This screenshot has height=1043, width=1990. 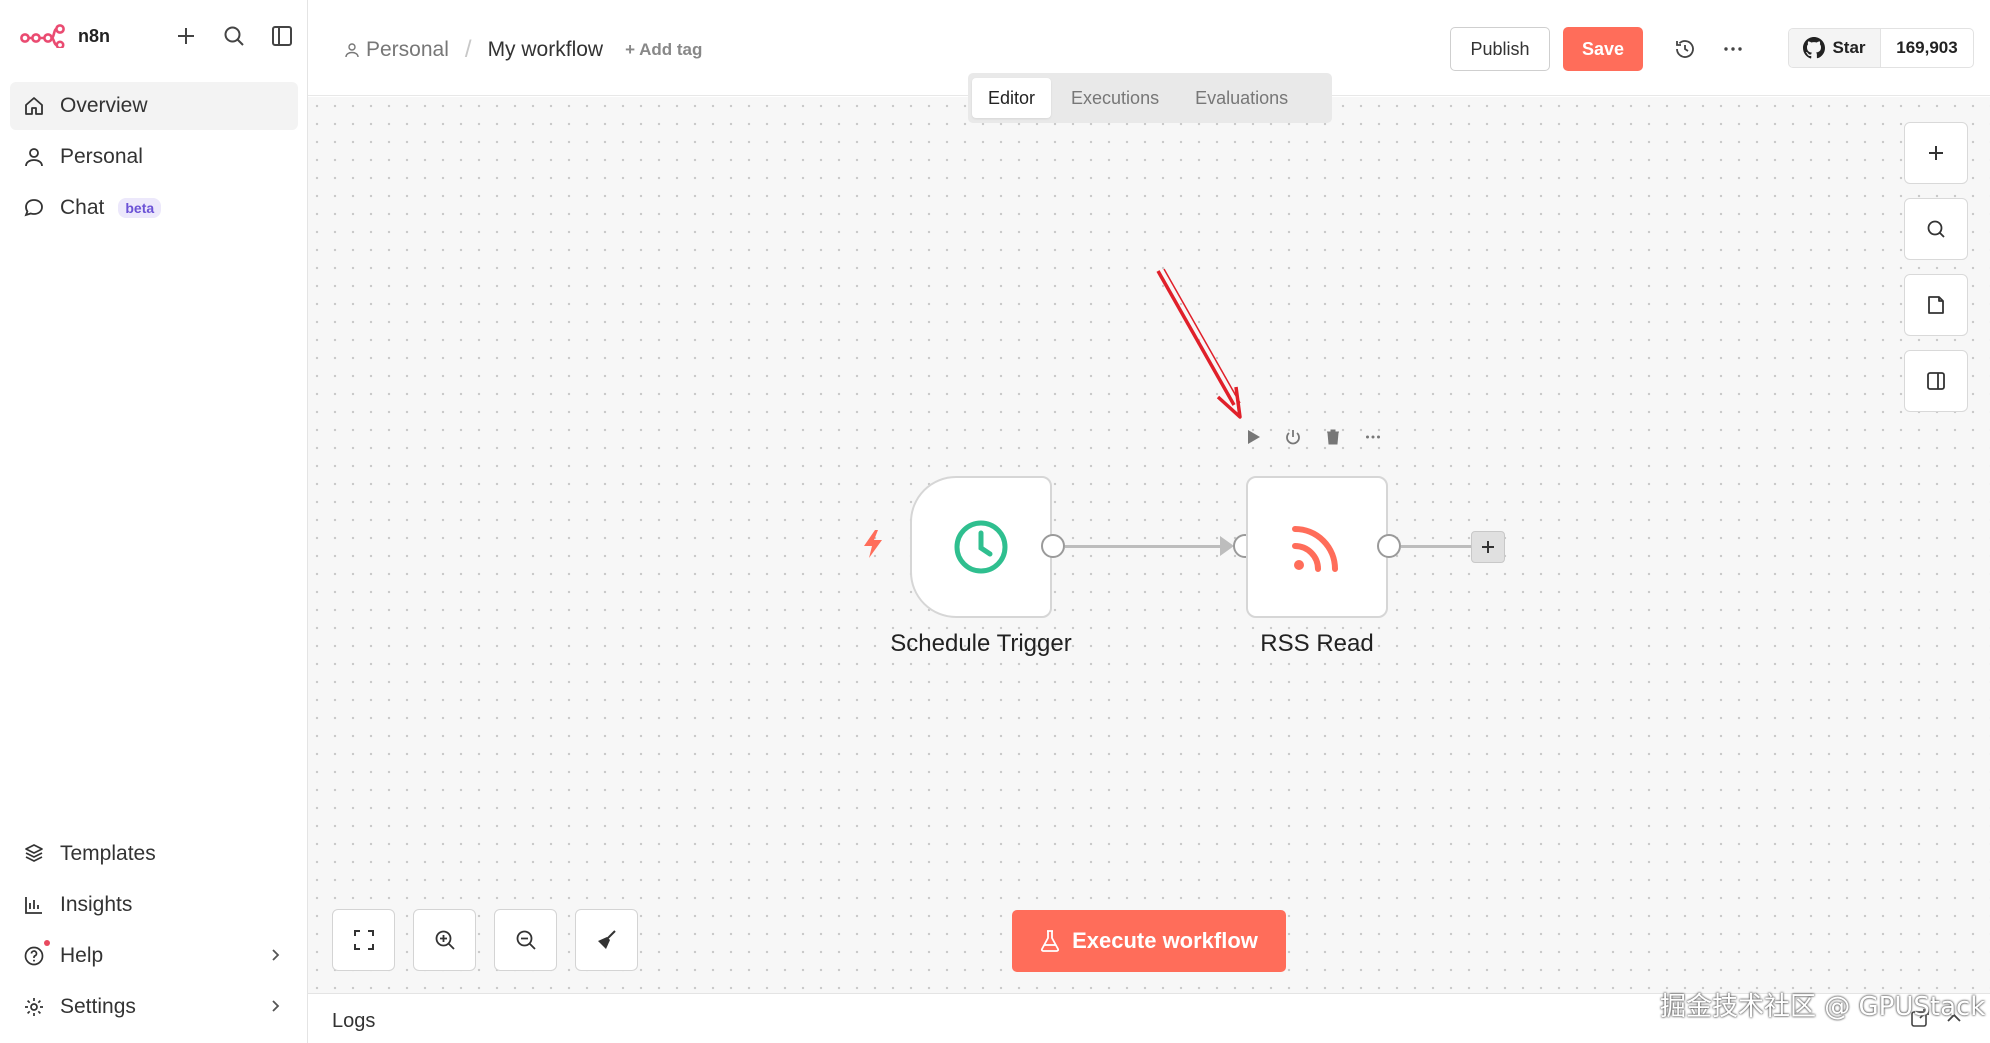 I want to click on sidebar-item-templates: Templates, so click(x=154, y=854).